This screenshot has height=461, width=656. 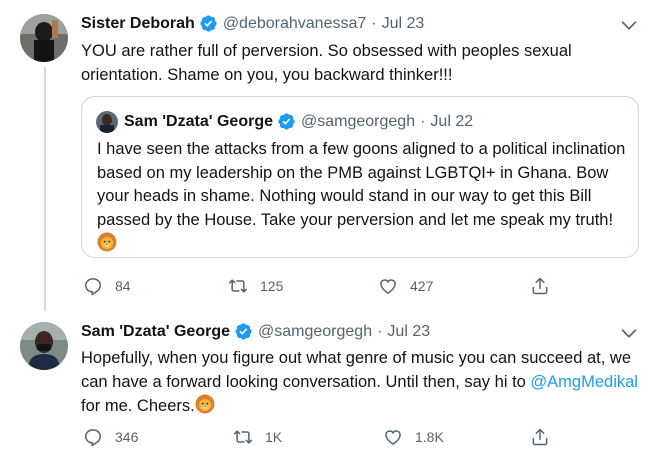 I want to click on quote-author-handle: @samgeorgegh, so click(x=358, y=121).